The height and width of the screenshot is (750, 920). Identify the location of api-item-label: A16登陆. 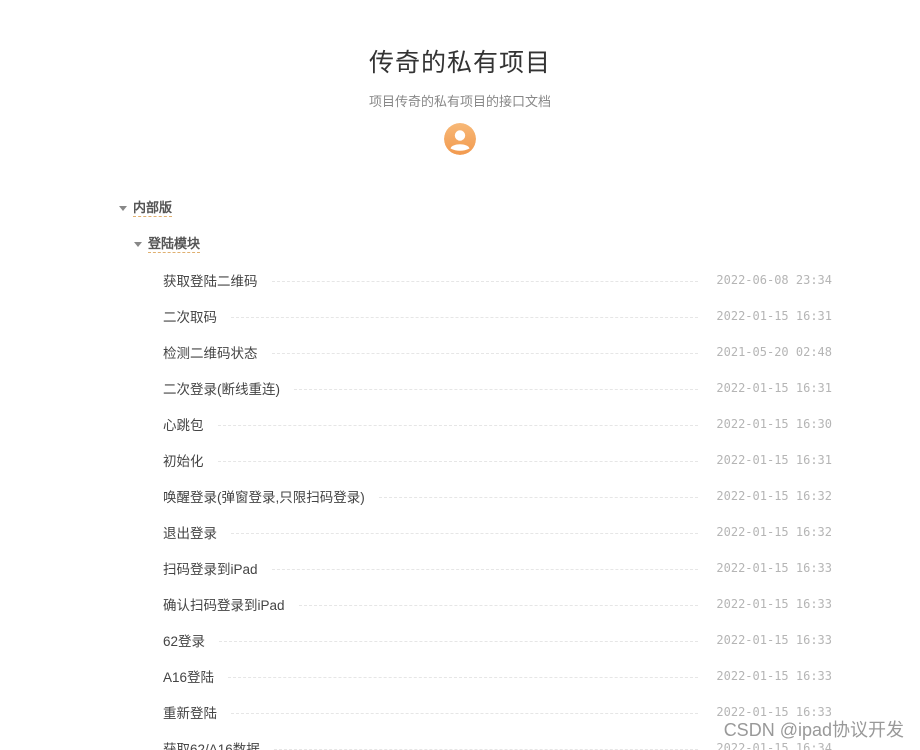
(189, 677).